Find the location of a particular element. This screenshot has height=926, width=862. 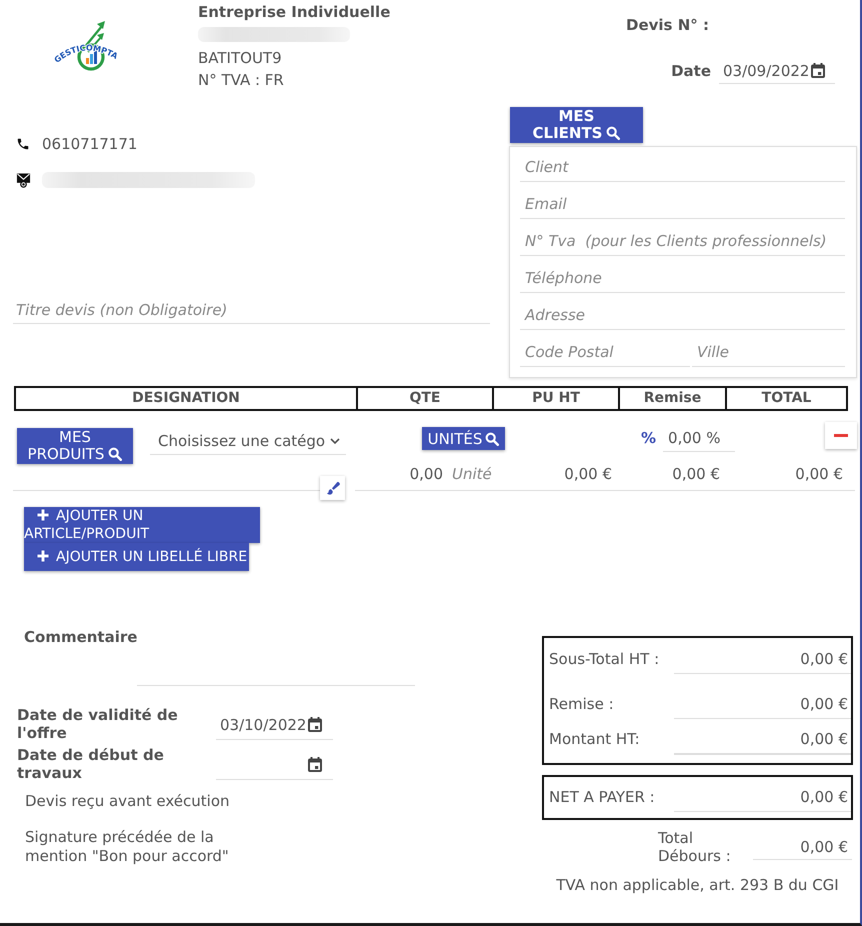

table-cell-text: 0,00 is located at coordinates (426, 475).